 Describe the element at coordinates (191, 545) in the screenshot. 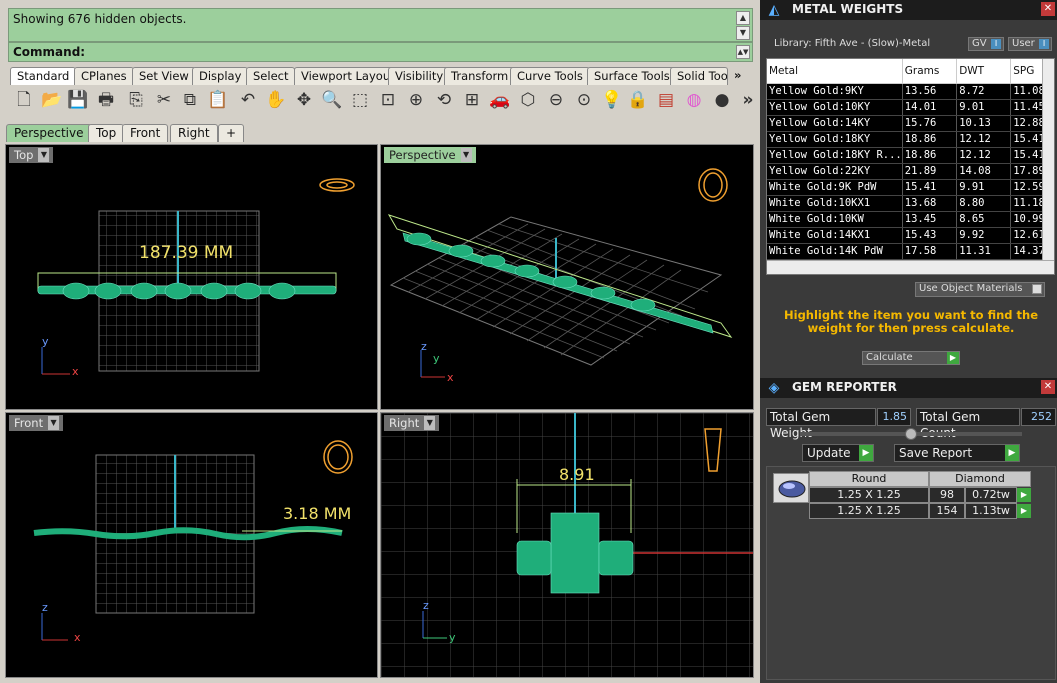

I see `viewport-front: Front ▼ 3.18 MM z x` at that location.